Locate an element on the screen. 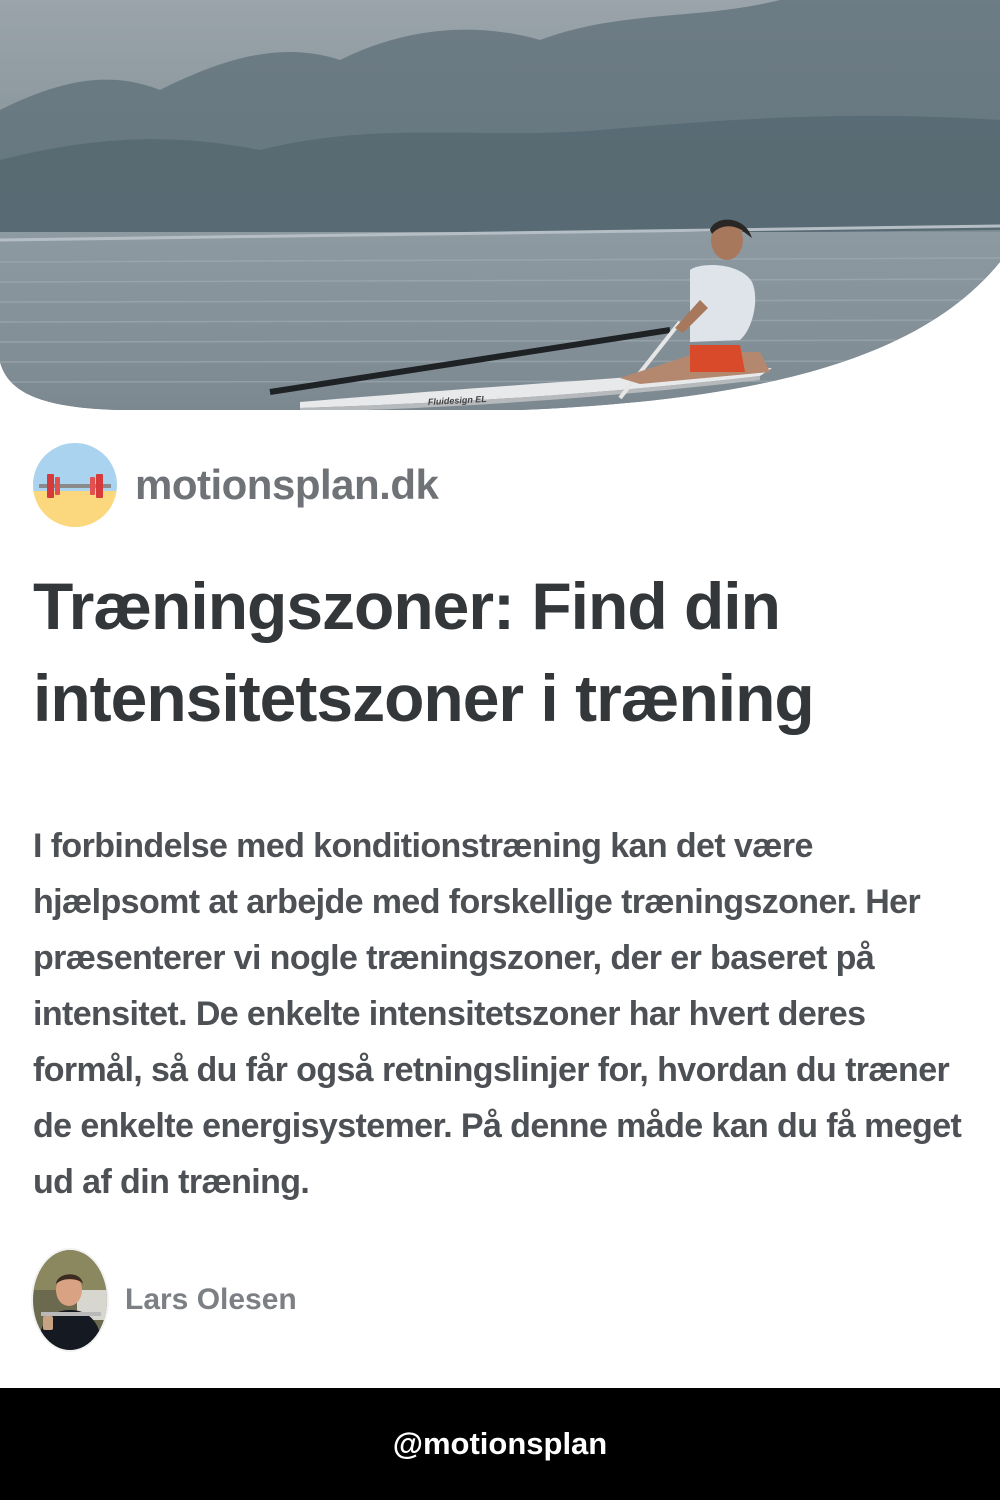 The height and width of the screenshot is (1500, 1000). footer-bar: @motionsplan is located at coordinates (500, 1444).